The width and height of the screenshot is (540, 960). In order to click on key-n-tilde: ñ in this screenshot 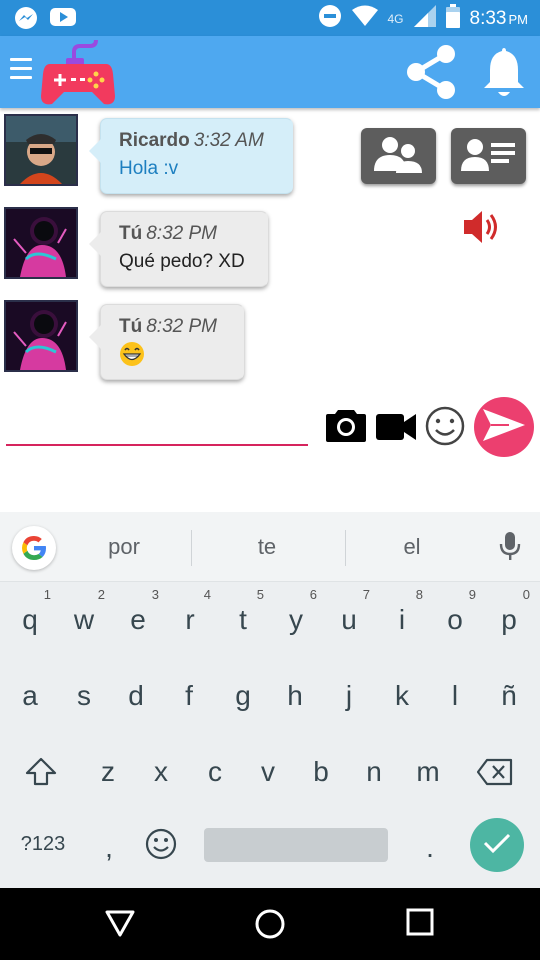, I will do `click(509, 696)`.